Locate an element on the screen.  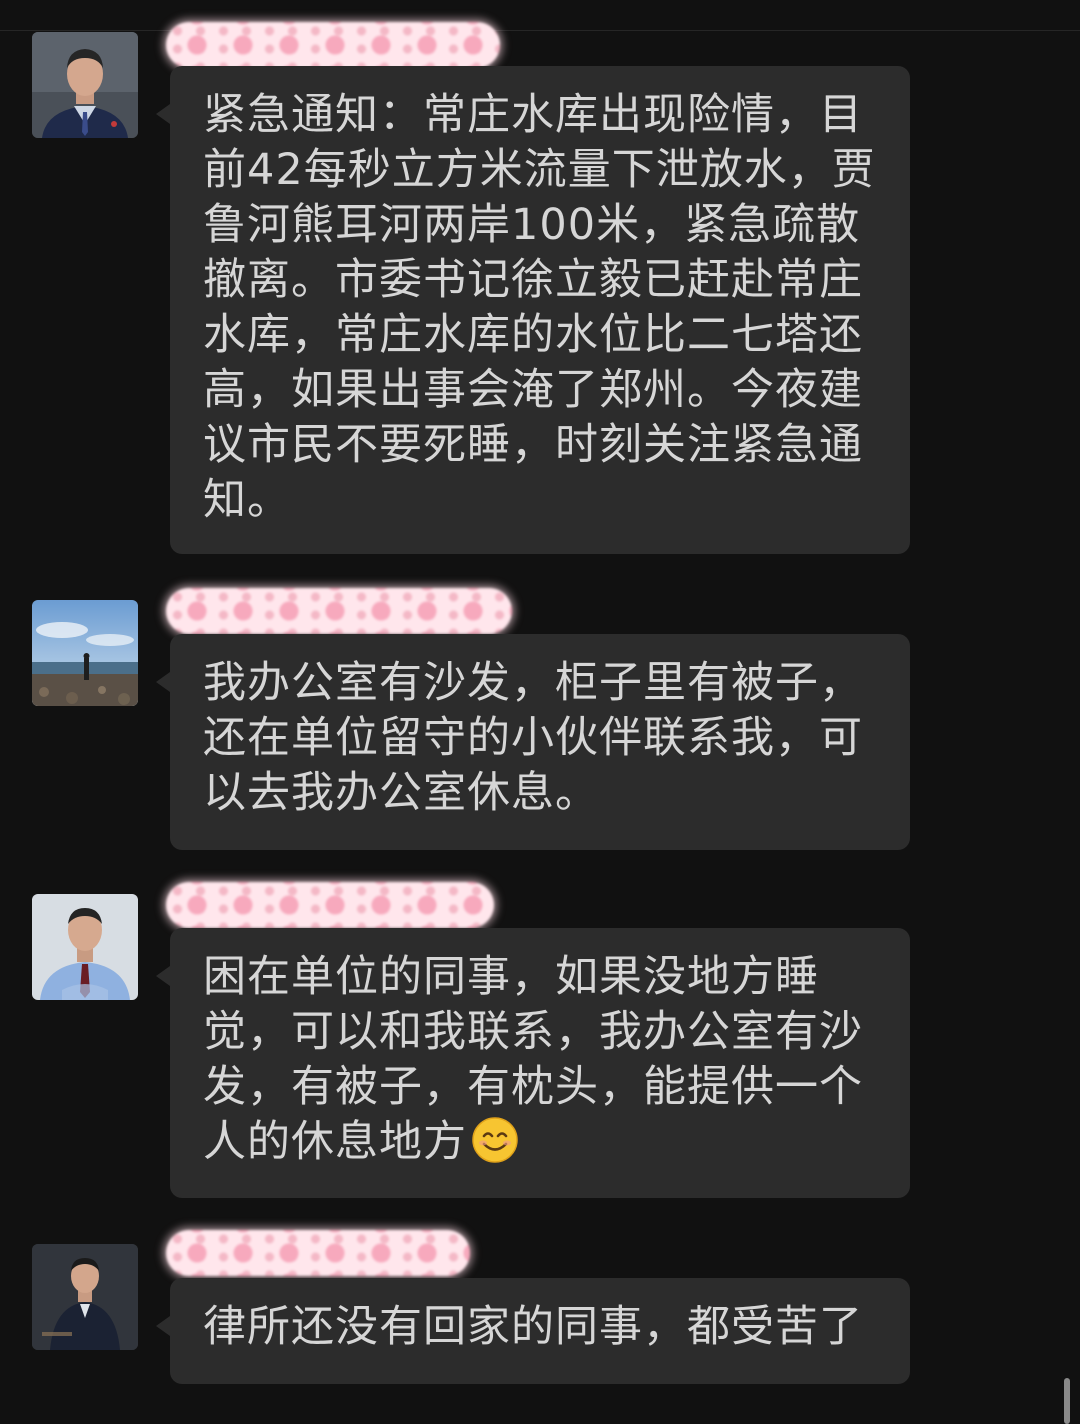
avatar-man-suit-image is located at coordinates (85, 85).